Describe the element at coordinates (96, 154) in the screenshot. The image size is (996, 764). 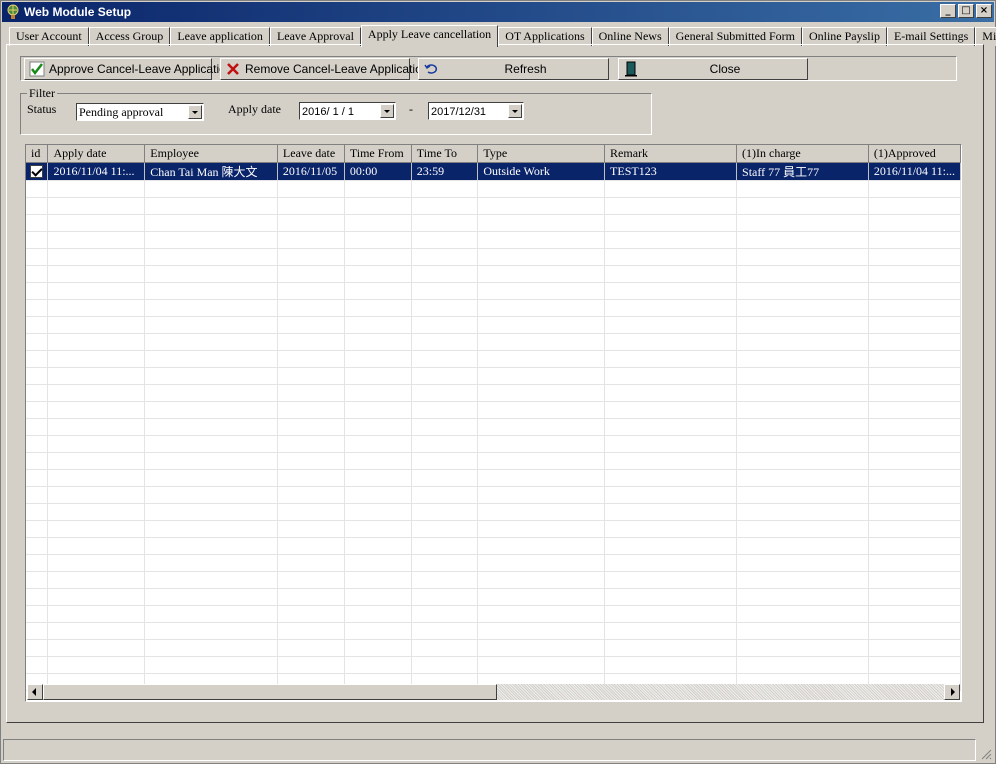
I see `col-header-apply-date: Apply date` at that location.